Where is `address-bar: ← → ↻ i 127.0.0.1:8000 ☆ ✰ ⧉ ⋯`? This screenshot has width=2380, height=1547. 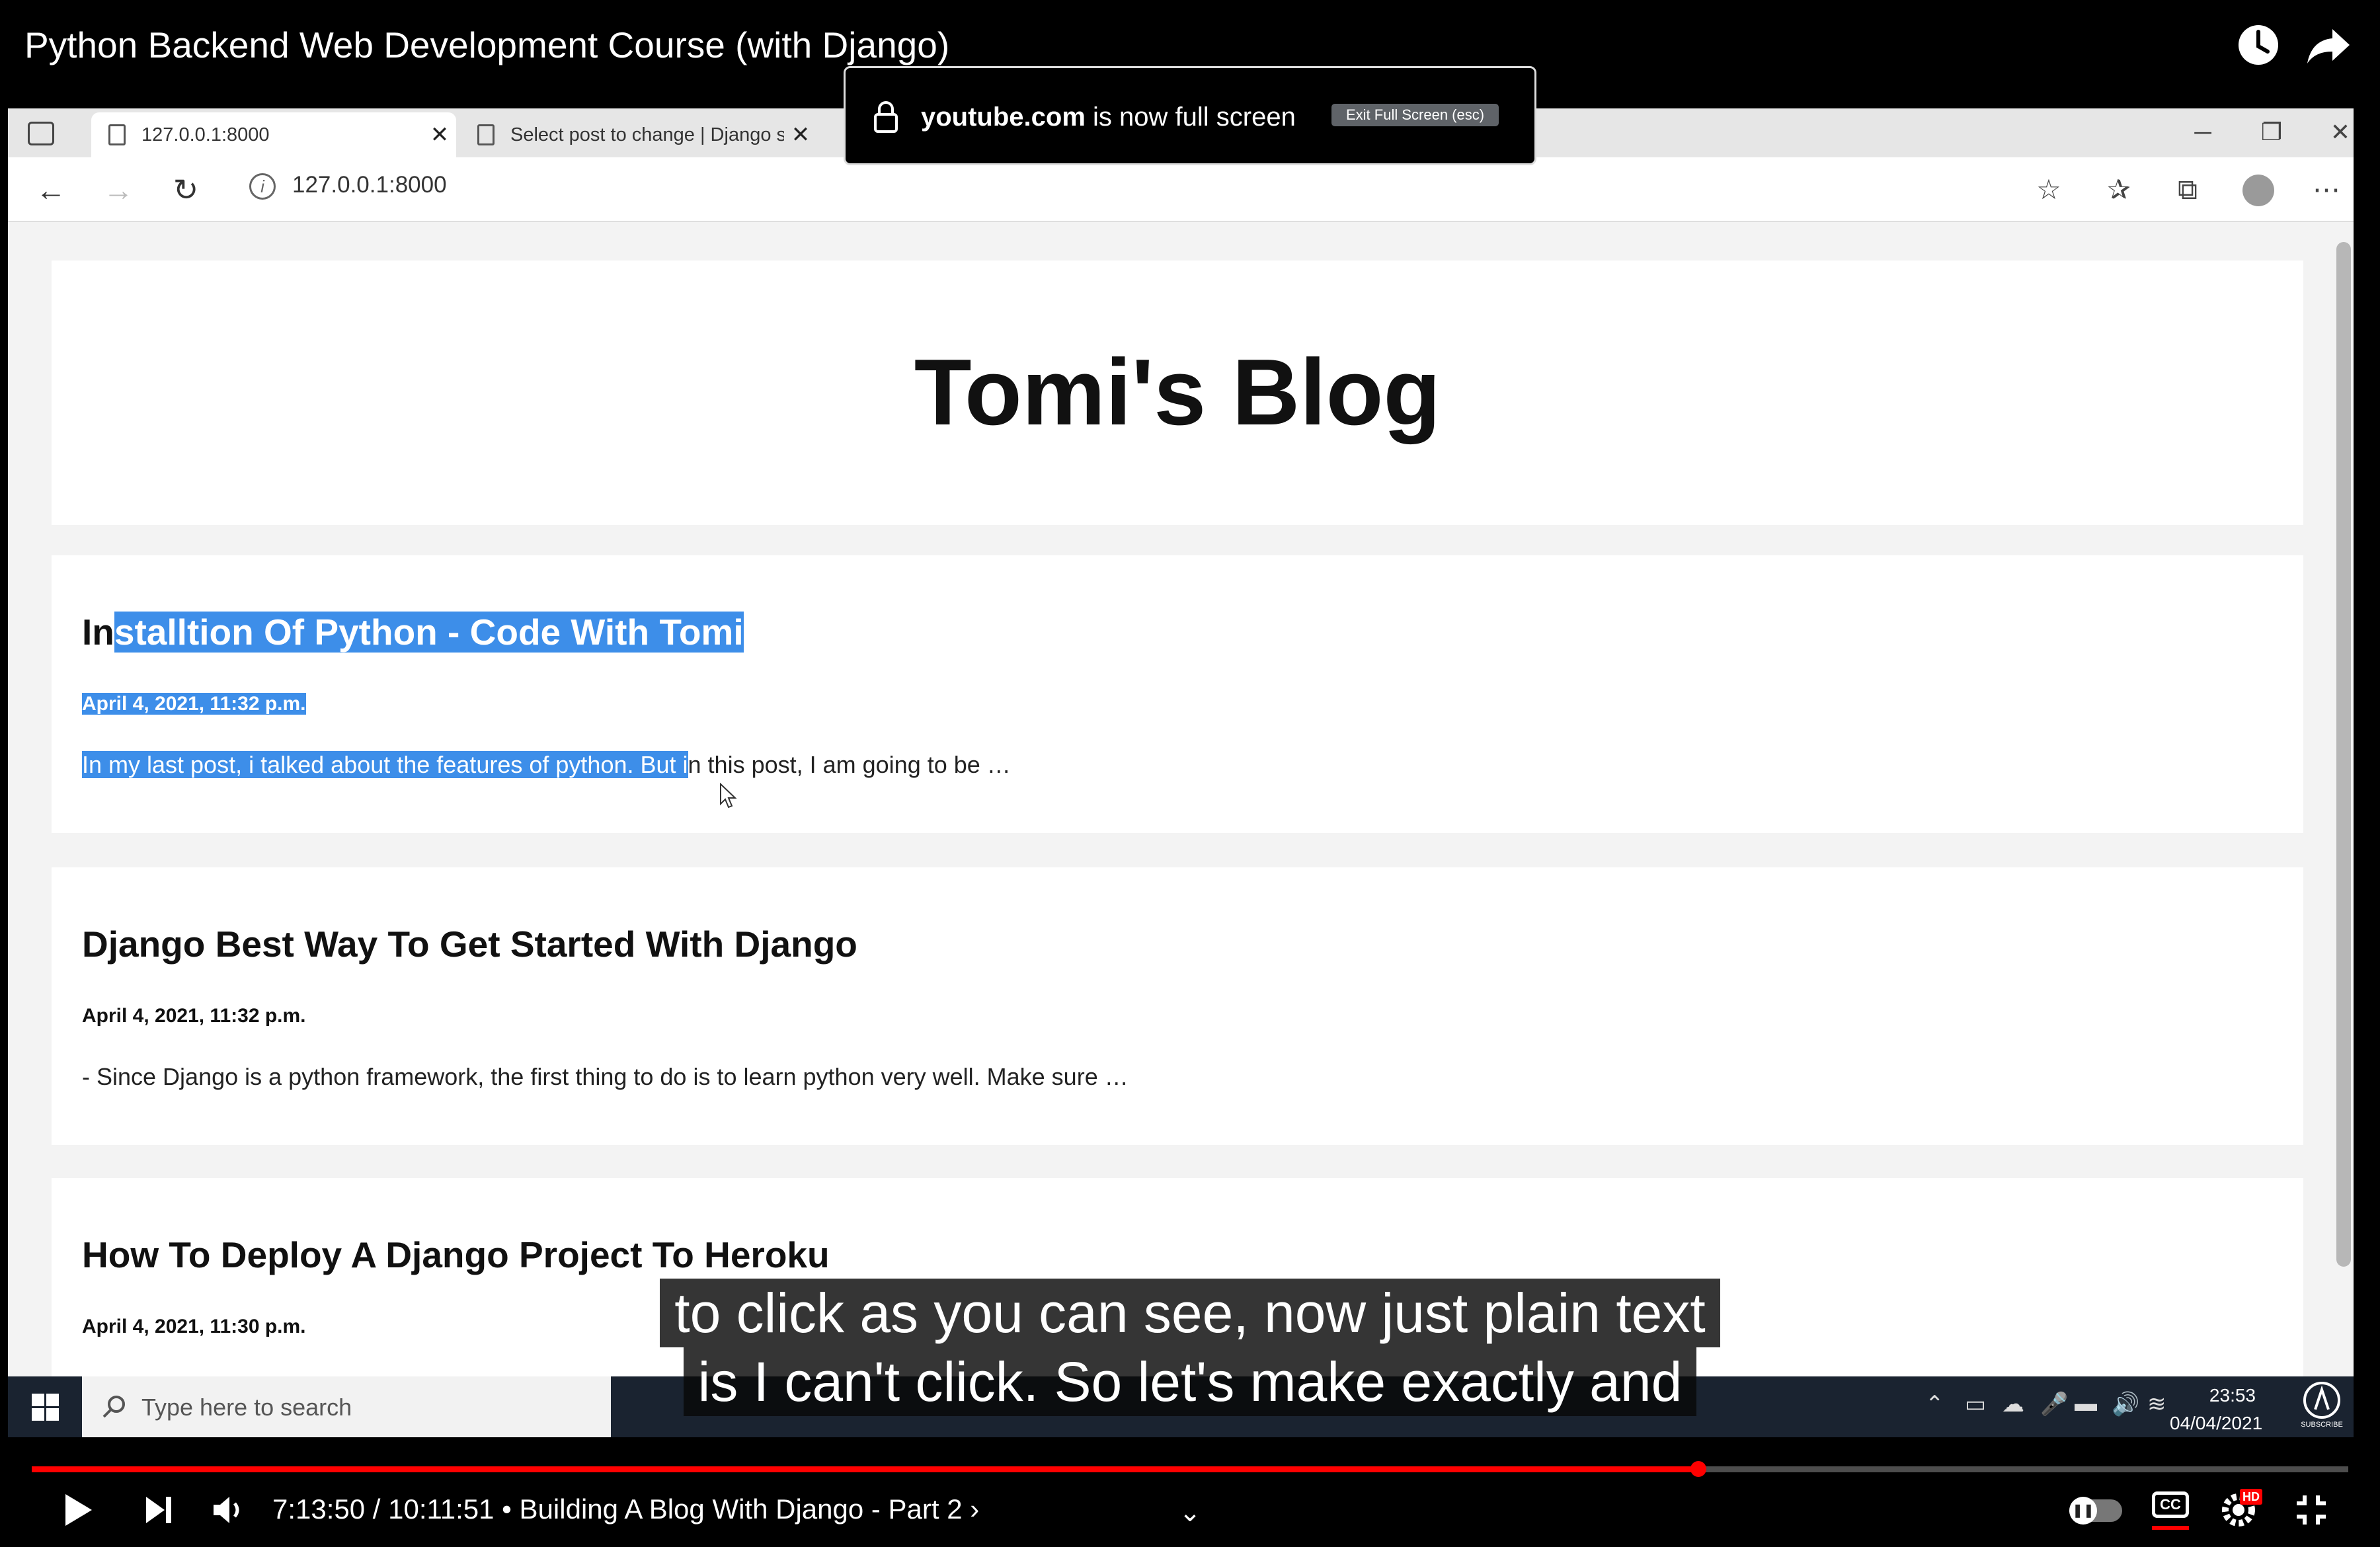
address-bar: ← → ↻ i 127.0.0.1:8000 ☆ ✰ ⧉ ⋯ is located at coordinates (1181, 189).